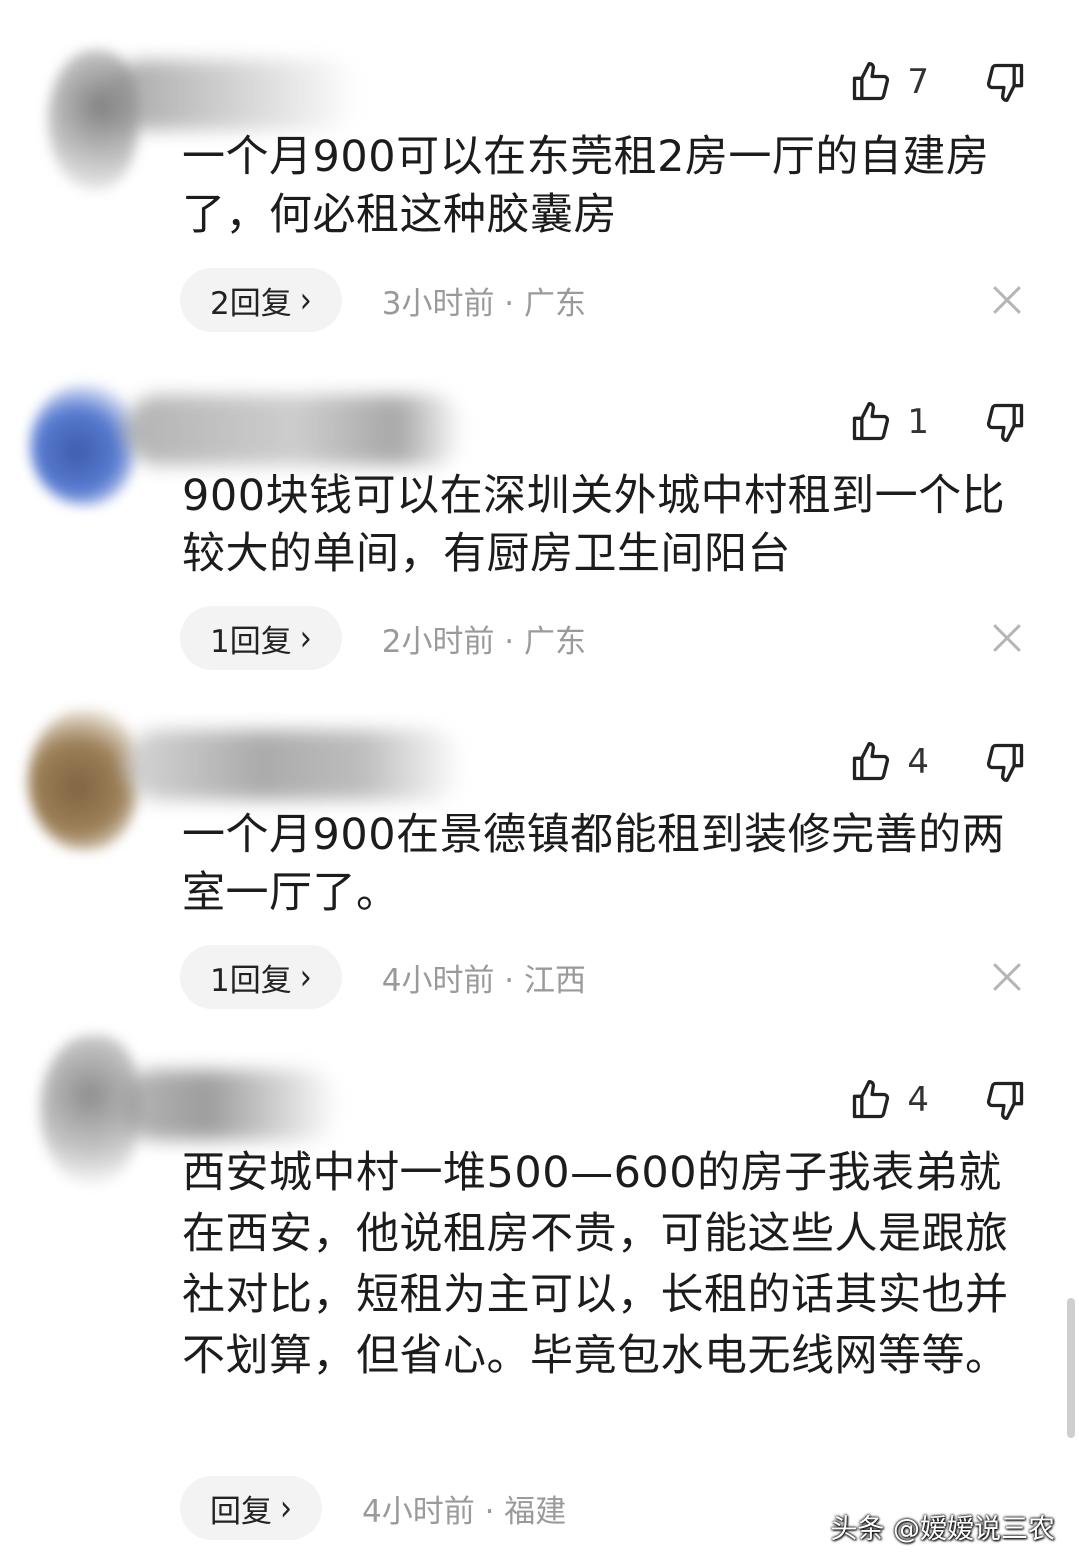 The width and height of the screenshot is (1079, 1564). Describe the element at coordinates (604, 300) in the screenshot. I see `comment-meta: 2回复 › 3小时前 · 广东` at that location.